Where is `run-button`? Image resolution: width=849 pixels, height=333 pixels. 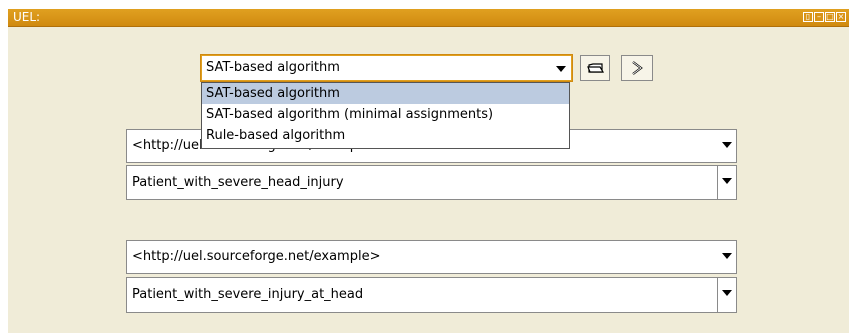 run-button is located at coordinates (637, 68).